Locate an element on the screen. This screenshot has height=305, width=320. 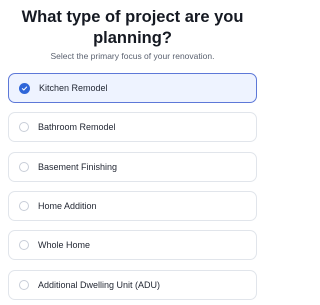
option-label: Basement Finishing is located at coordinates (78, 166).